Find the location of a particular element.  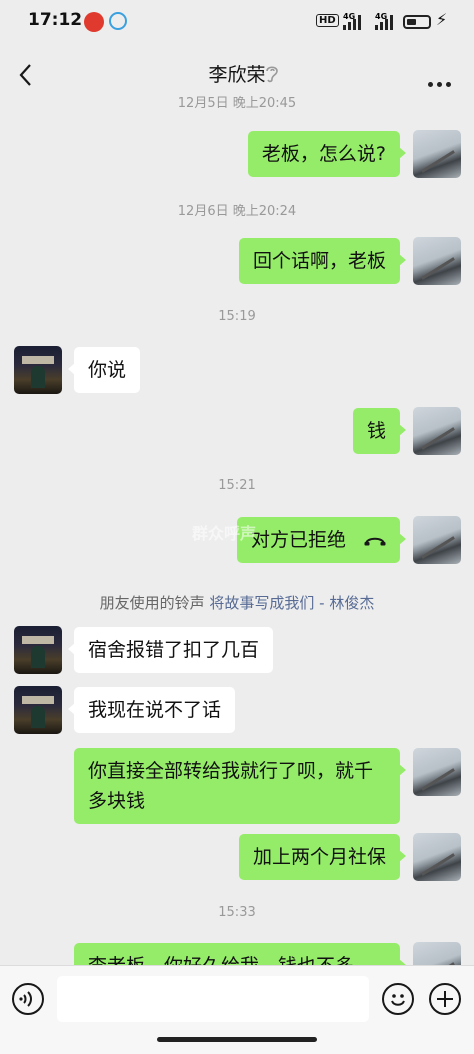

signal-icon: 4G is located at coordinates (352, 21).